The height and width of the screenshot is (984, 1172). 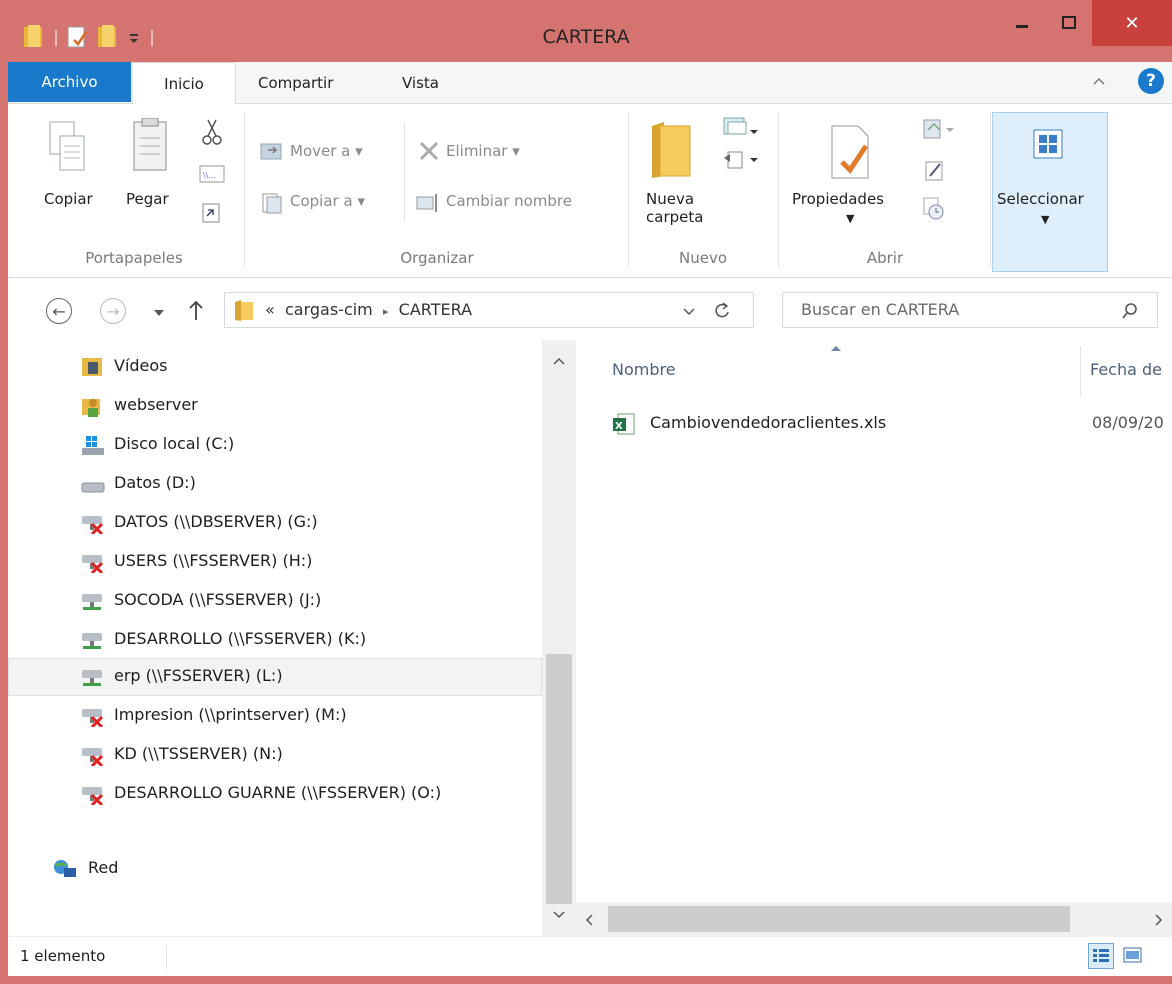 What do you see at coordinates (275, 445) in the screenshot?
I see `nav-item-disco-local: Disco local (C:)` at bounding box center [275, 445].